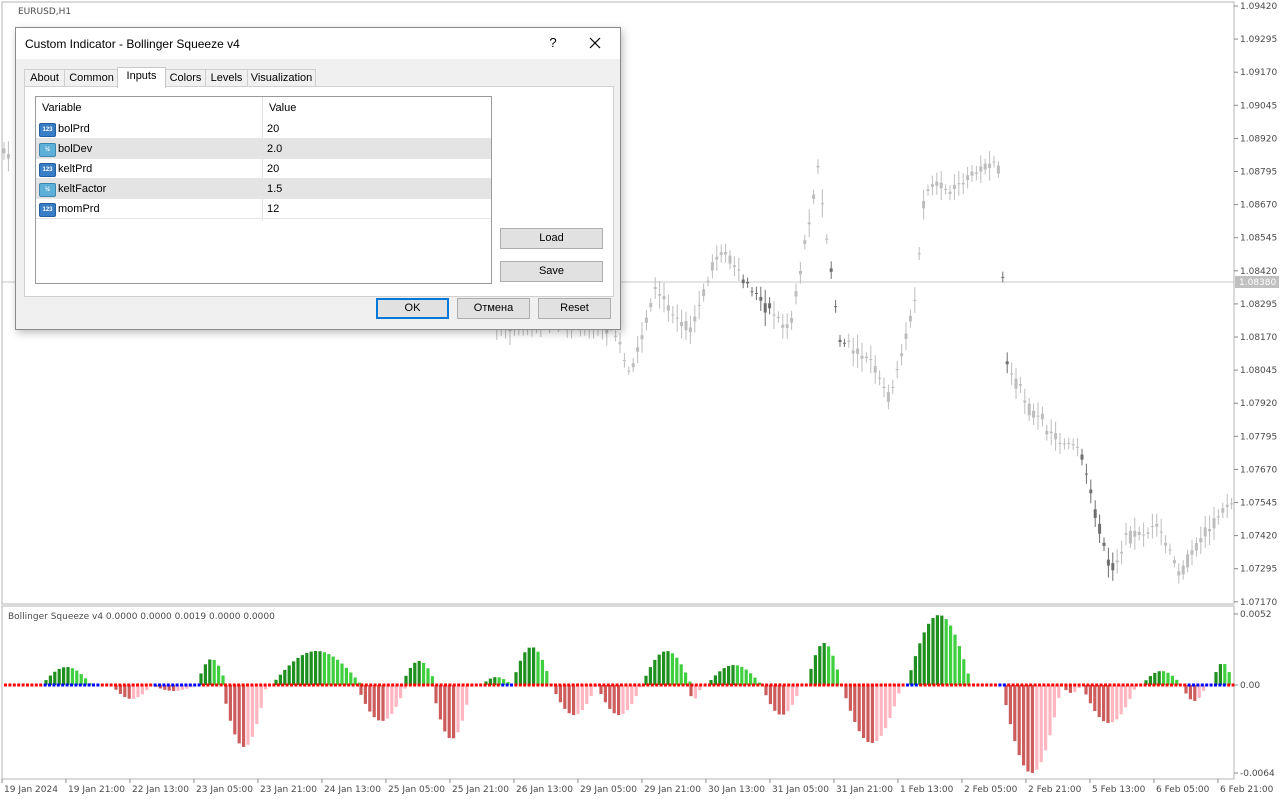  I want to click on variable-value: 12, so click(273, 209).